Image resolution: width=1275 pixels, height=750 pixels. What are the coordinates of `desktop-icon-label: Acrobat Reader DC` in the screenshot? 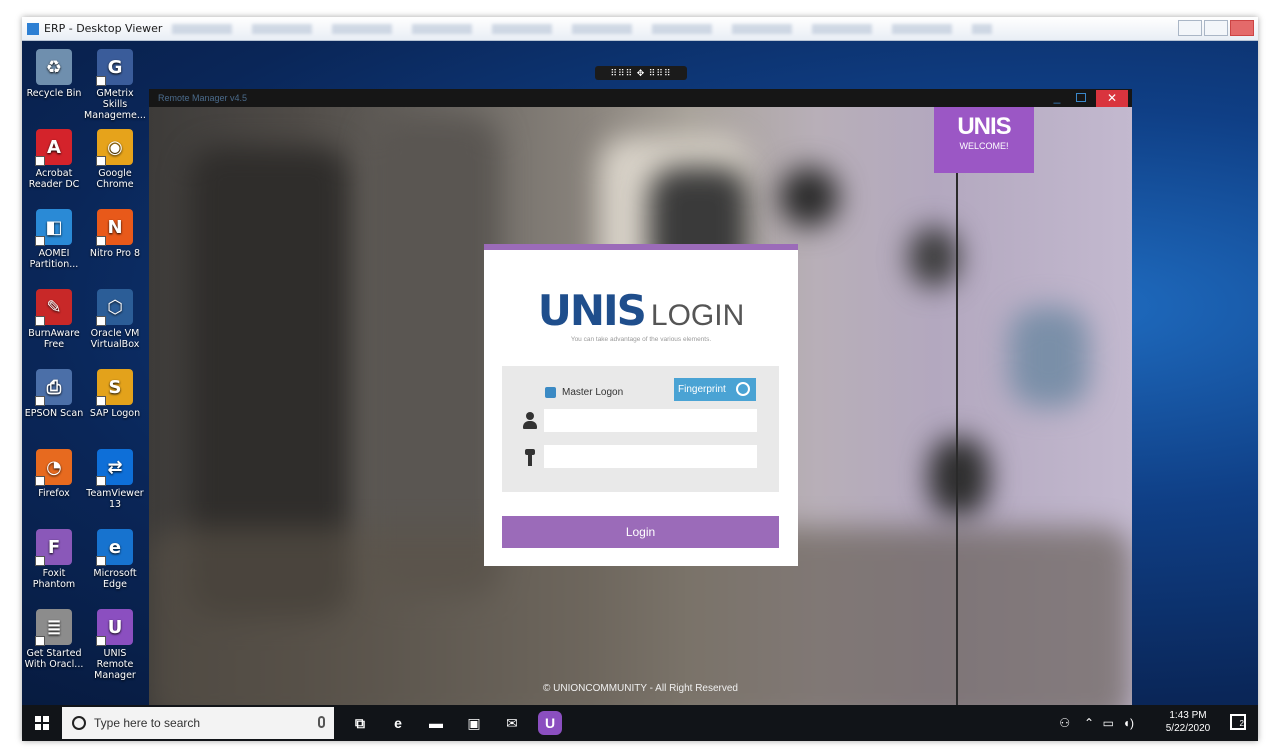 It's located at (54, 179).